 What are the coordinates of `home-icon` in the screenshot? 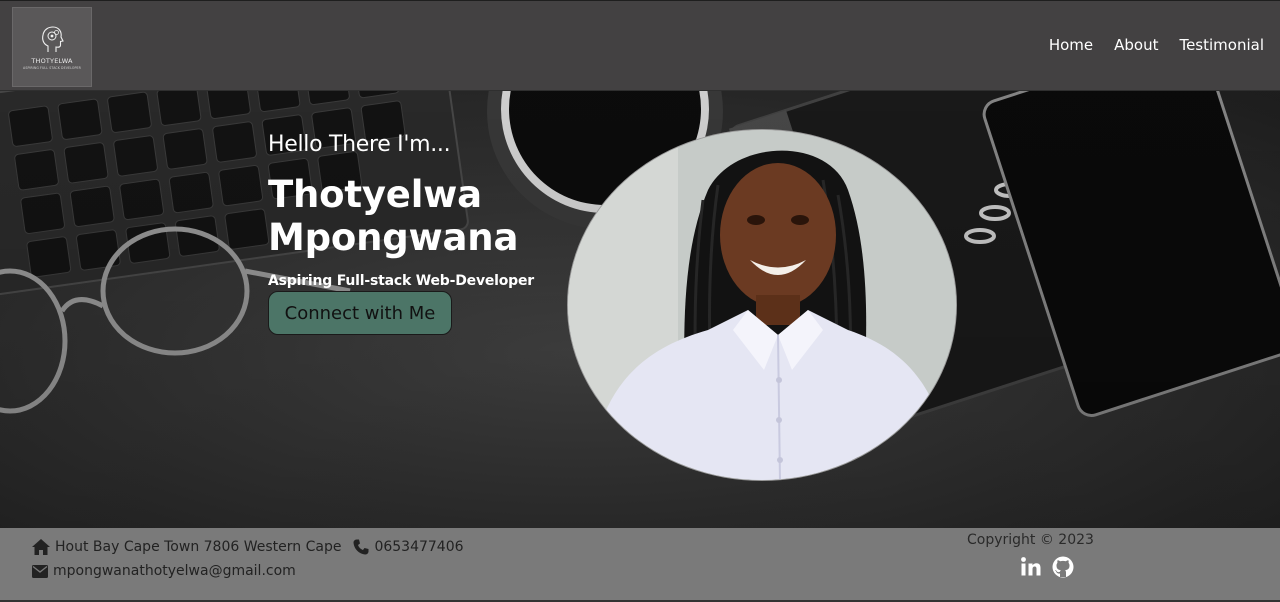 It's located at (41, 547).